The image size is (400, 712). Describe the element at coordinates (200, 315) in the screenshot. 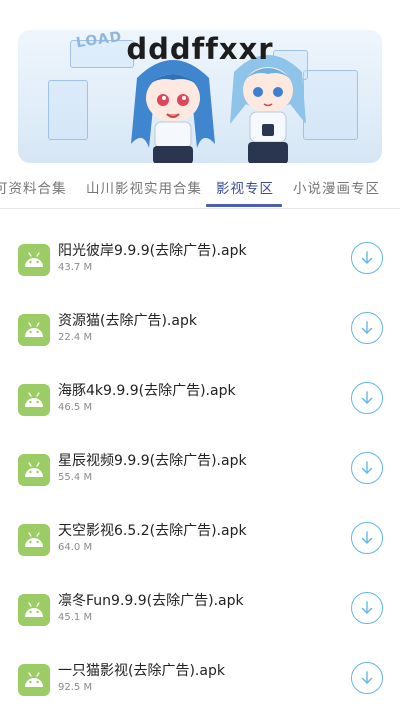

I see `file-row: 资源猫(去除广告).apk 22.4 M` at that location.